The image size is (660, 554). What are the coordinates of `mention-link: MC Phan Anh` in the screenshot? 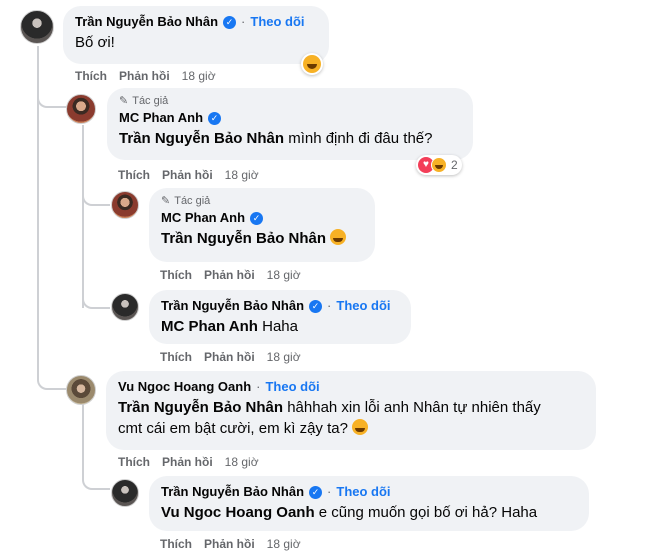 It's located at (209, 326).